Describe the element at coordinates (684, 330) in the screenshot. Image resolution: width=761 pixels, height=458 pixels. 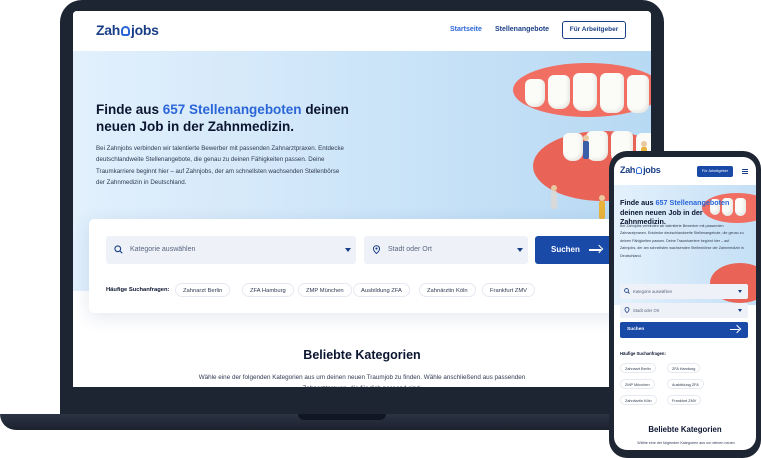
I see `search-button: Suchen` at that location.